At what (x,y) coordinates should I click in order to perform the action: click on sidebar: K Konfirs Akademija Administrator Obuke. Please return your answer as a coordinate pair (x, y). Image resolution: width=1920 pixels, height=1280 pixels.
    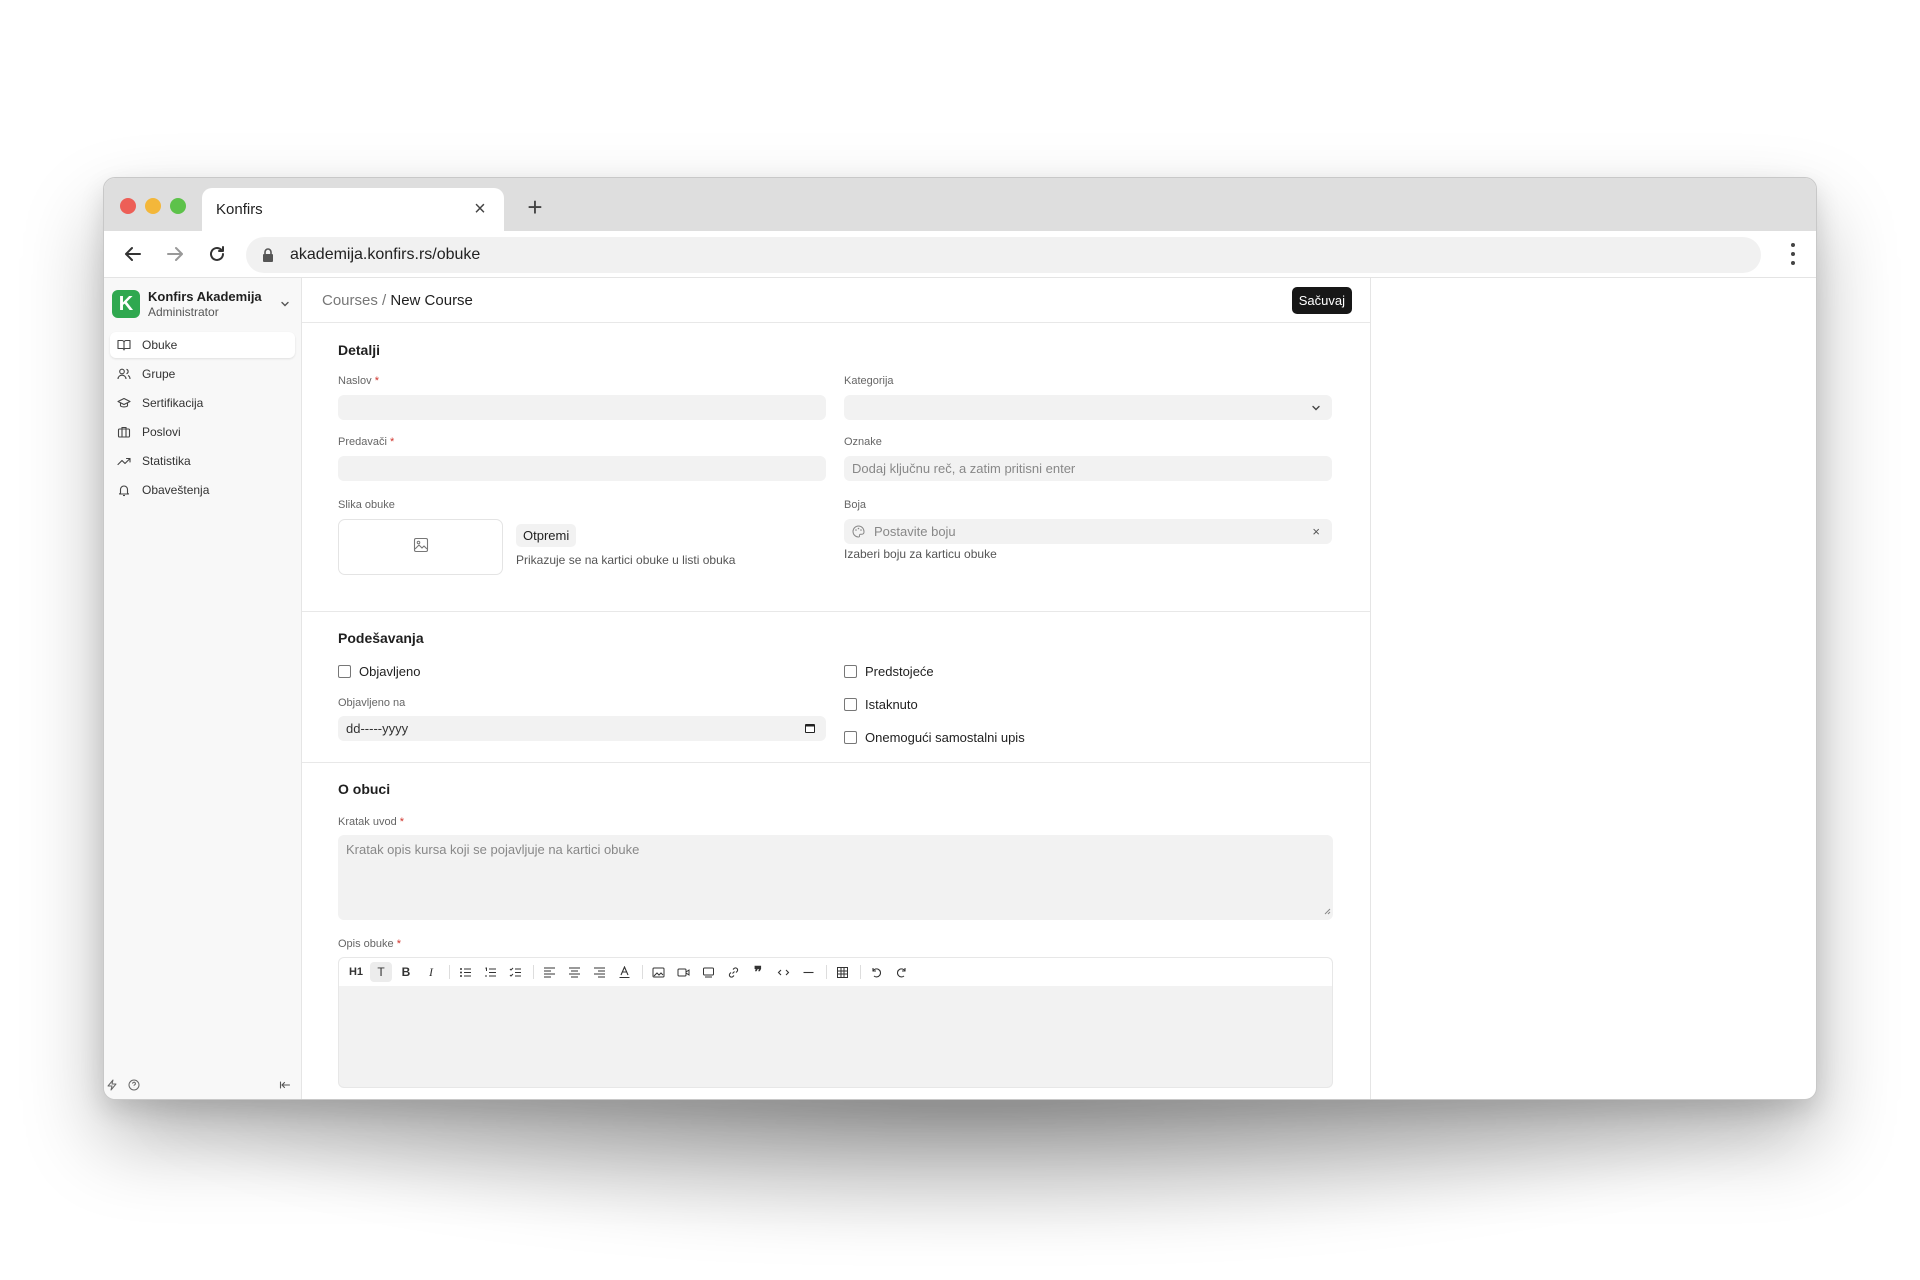
    Looking at the image, I should click on (203, 688).